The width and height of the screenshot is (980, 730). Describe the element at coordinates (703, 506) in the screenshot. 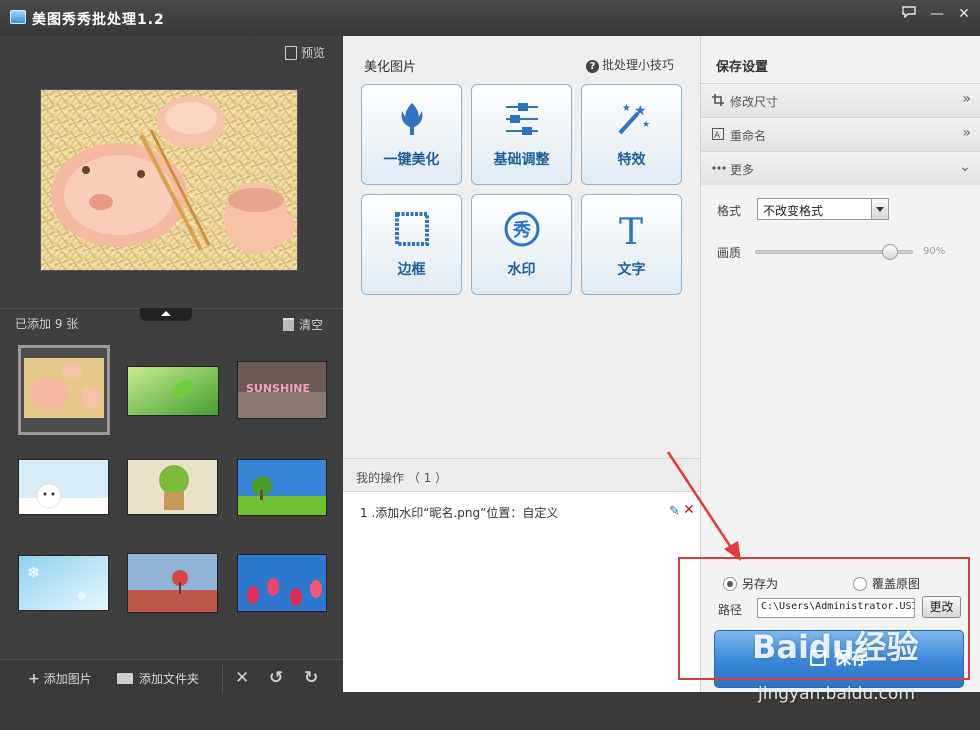

I see `annotation-arrow` at that location.